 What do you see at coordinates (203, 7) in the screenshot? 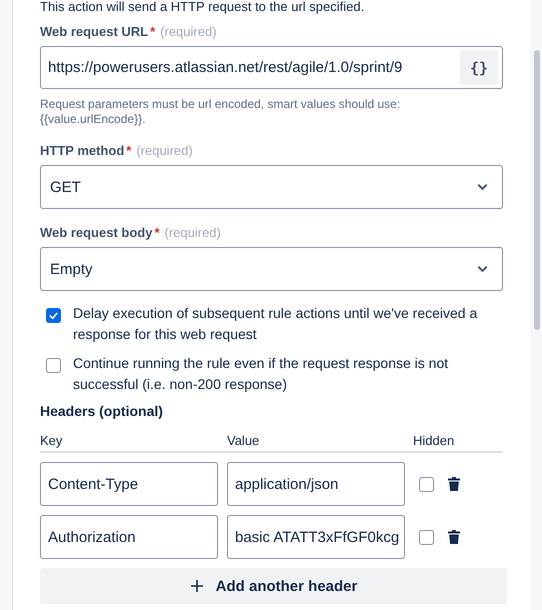
I see `description-text: This action will send a HTTP request to the url specified.` at bounding box center [203, 7].